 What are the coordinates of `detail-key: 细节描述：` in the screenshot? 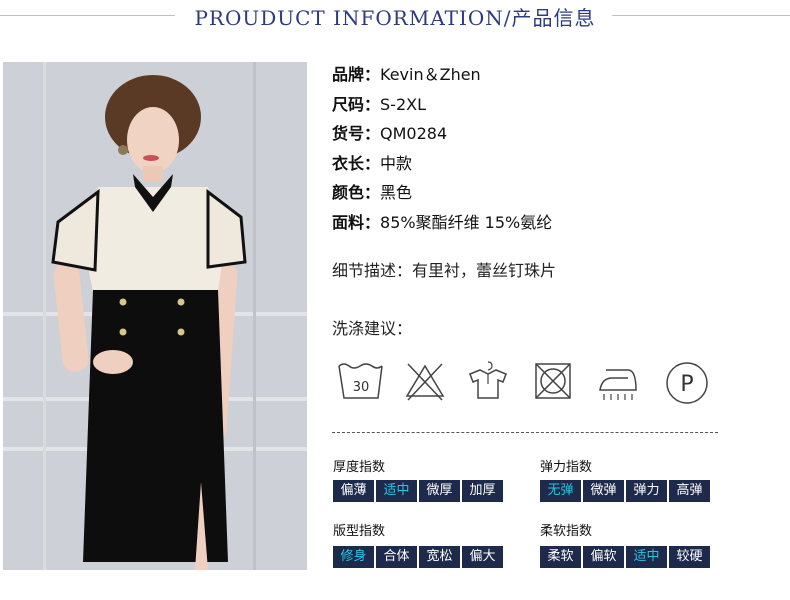 It's located at (372, 270).